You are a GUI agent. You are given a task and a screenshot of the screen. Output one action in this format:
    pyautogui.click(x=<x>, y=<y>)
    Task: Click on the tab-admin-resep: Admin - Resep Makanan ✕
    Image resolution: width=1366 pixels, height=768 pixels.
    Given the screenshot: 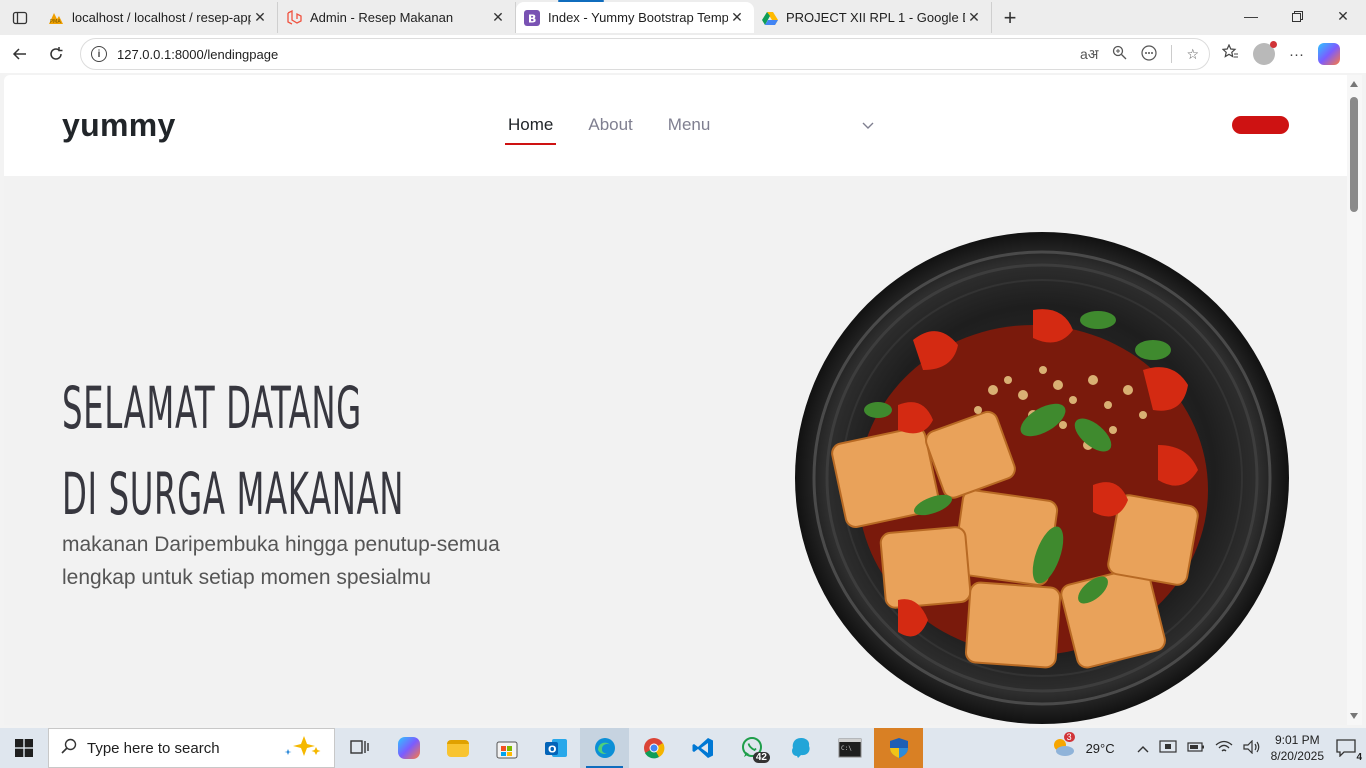 What is the action you would take?
    pyautogui.click(x=397, y=17)
    